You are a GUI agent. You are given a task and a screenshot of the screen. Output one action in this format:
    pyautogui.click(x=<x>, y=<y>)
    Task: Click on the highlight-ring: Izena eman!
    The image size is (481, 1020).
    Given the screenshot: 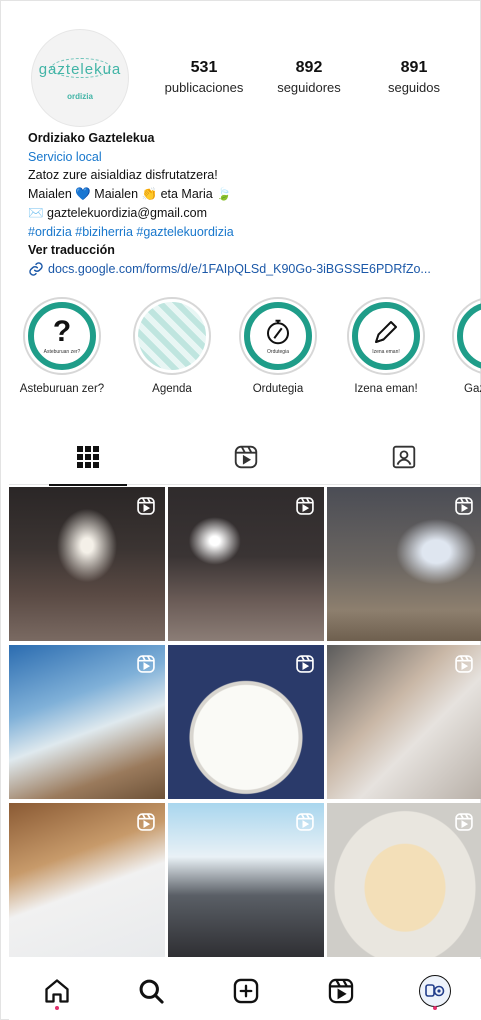 What is the action you would take?
    pyautogui.click(x=386, y=336)
    